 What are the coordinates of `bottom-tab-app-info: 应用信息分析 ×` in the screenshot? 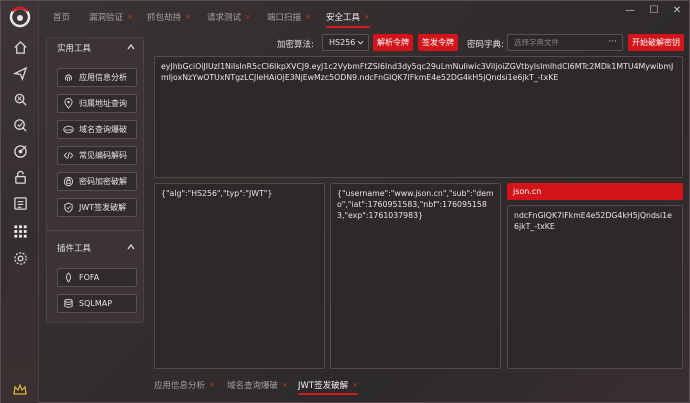 It's located at (184, 385).